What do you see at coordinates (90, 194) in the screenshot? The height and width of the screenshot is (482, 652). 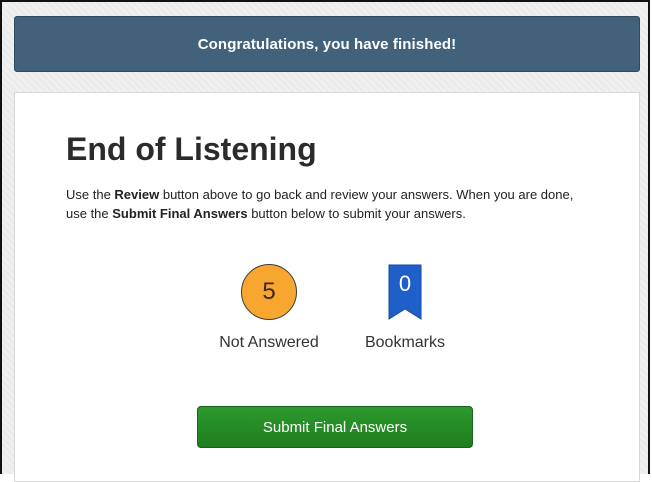 I see `instructions-part-1: Use the` at bounding box center [90, 194].